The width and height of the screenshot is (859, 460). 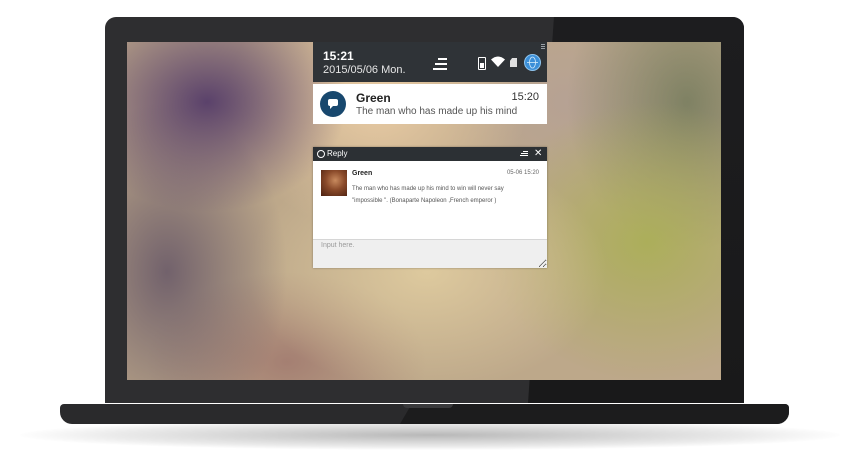 What do you see at coordinates (532, 62) in the screenshot?
I see `globe-icon` at bounding box center [532, 62].